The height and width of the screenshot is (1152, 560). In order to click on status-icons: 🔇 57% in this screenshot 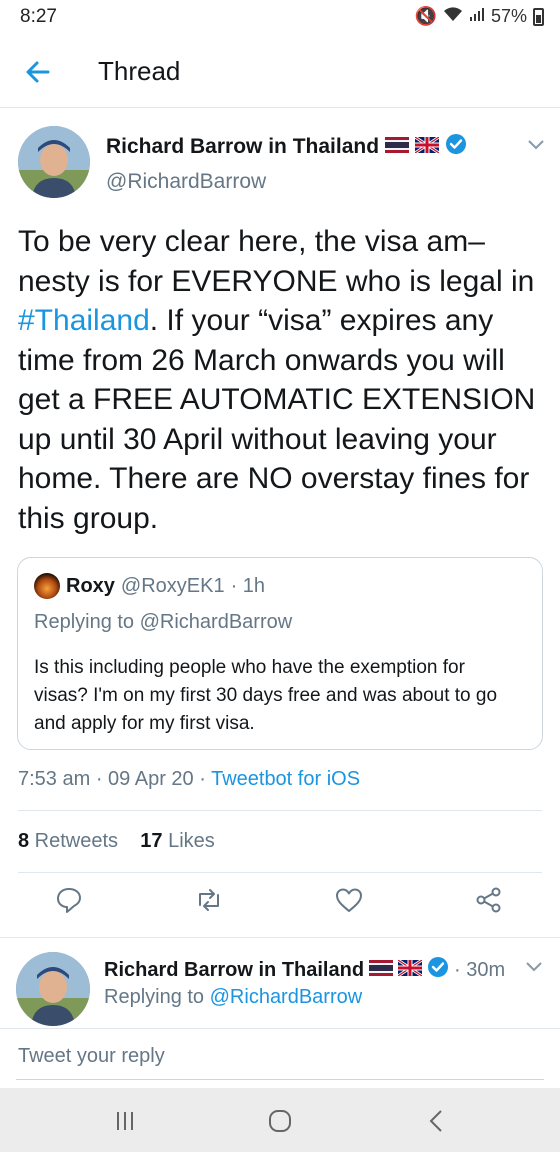, I will do `click(479, 16)`.